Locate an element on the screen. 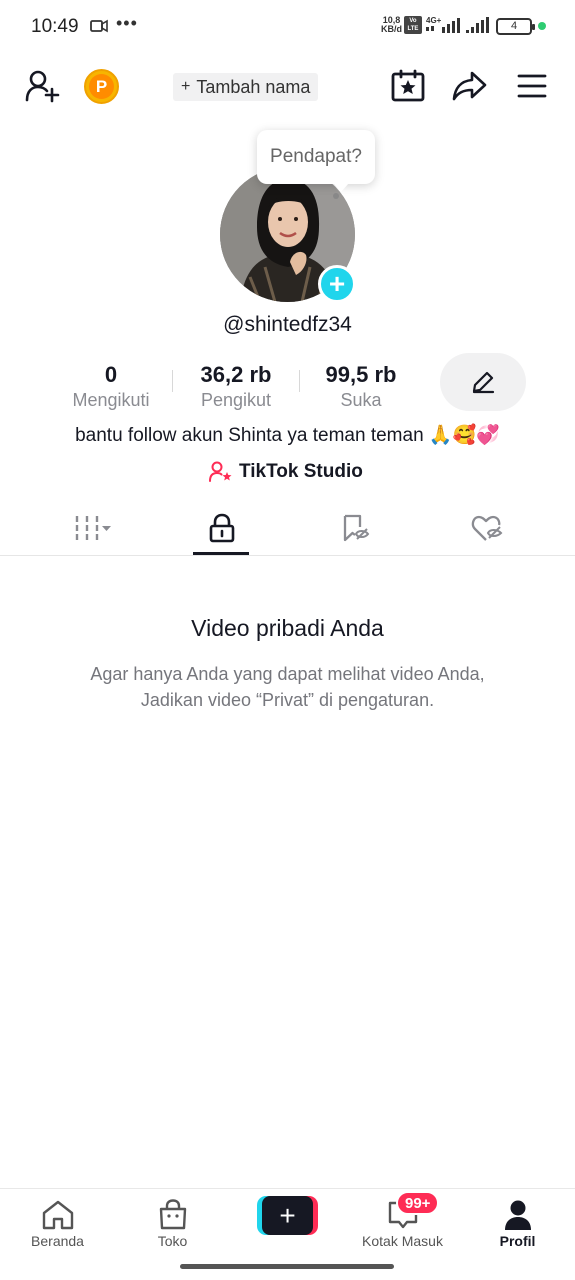  pencil-icon is located at coordinates (483, 382).